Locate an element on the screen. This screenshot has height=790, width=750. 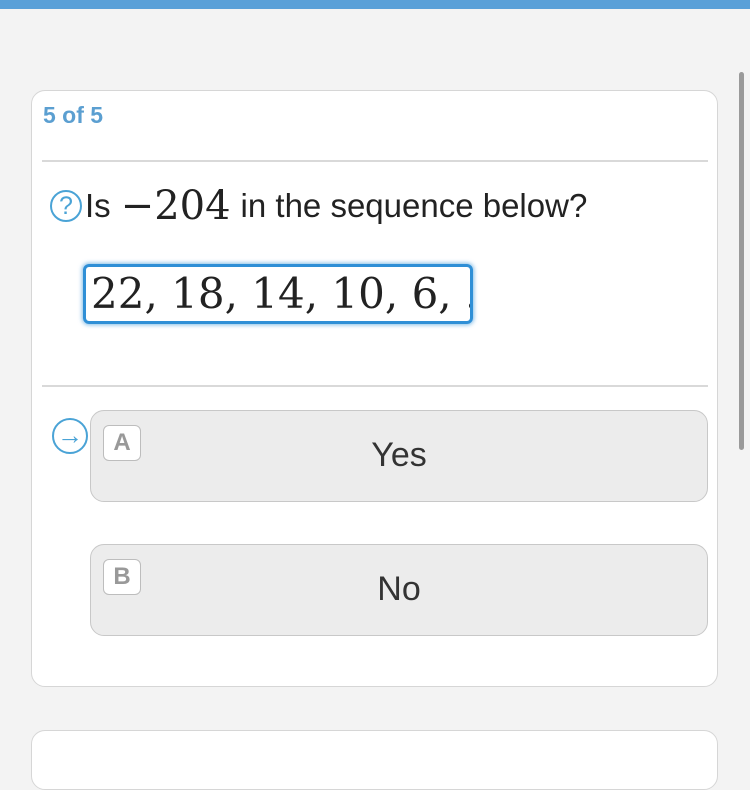
header-divider is located at coordinates (375, 161).